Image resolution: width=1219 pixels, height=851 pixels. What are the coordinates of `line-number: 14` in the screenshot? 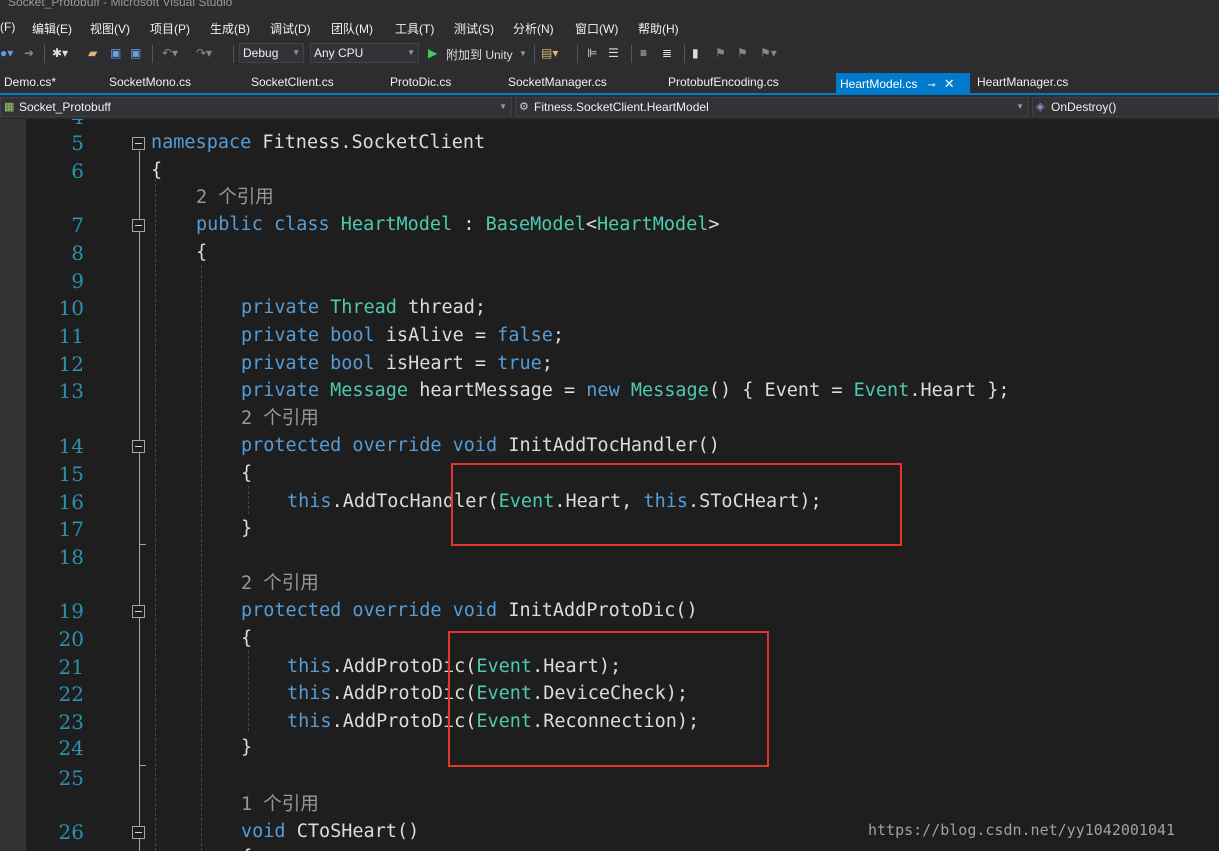 It's located at (71, 446).